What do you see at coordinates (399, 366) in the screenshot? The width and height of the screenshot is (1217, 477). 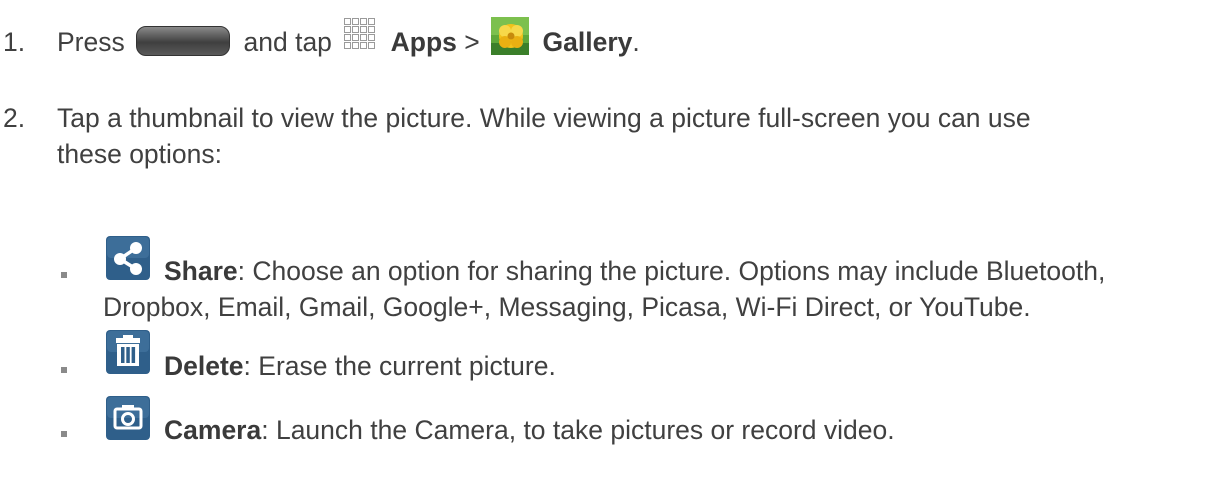 I see `delete-desc-line-1: : Erase the current picture.` at bounding box center [399, 366].